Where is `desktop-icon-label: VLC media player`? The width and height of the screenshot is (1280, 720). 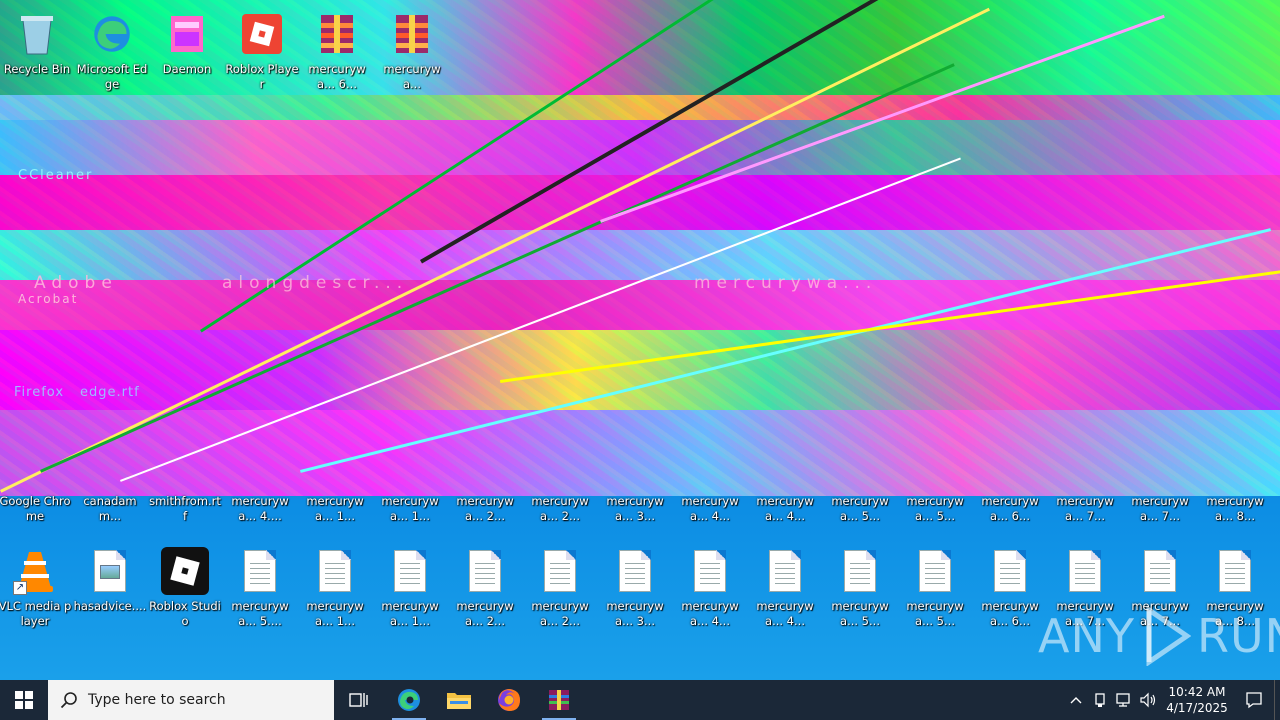
desktop-icon-label: VLC media player is located at coordinates (36, 613).